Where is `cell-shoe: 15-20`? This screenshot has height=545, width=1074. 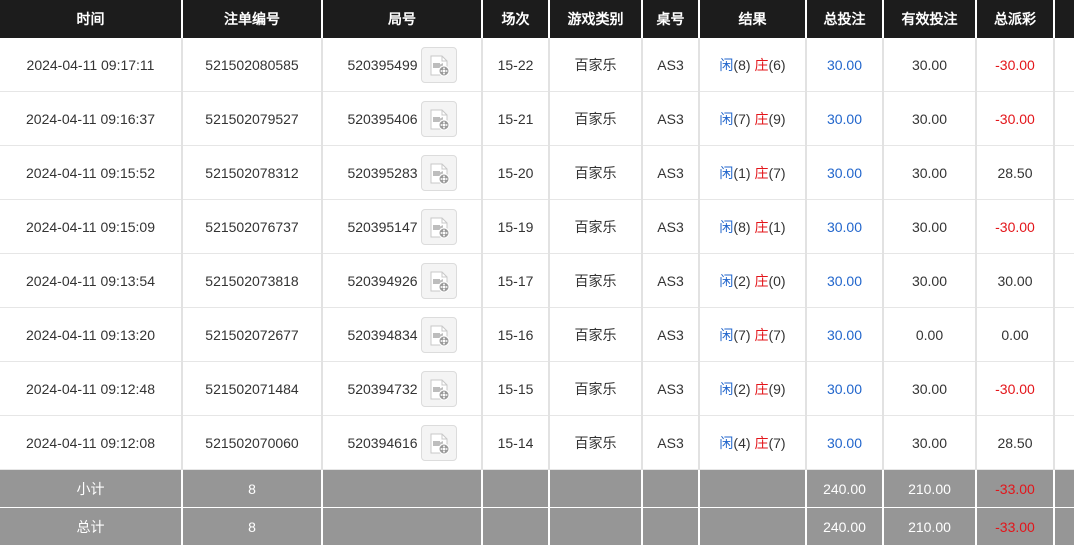 cell-shoe: 15-20 is located at coordinates (515, 173).